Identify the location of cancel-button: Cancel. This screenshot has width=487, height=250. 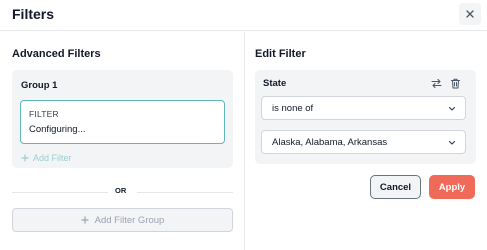
(395, 187).